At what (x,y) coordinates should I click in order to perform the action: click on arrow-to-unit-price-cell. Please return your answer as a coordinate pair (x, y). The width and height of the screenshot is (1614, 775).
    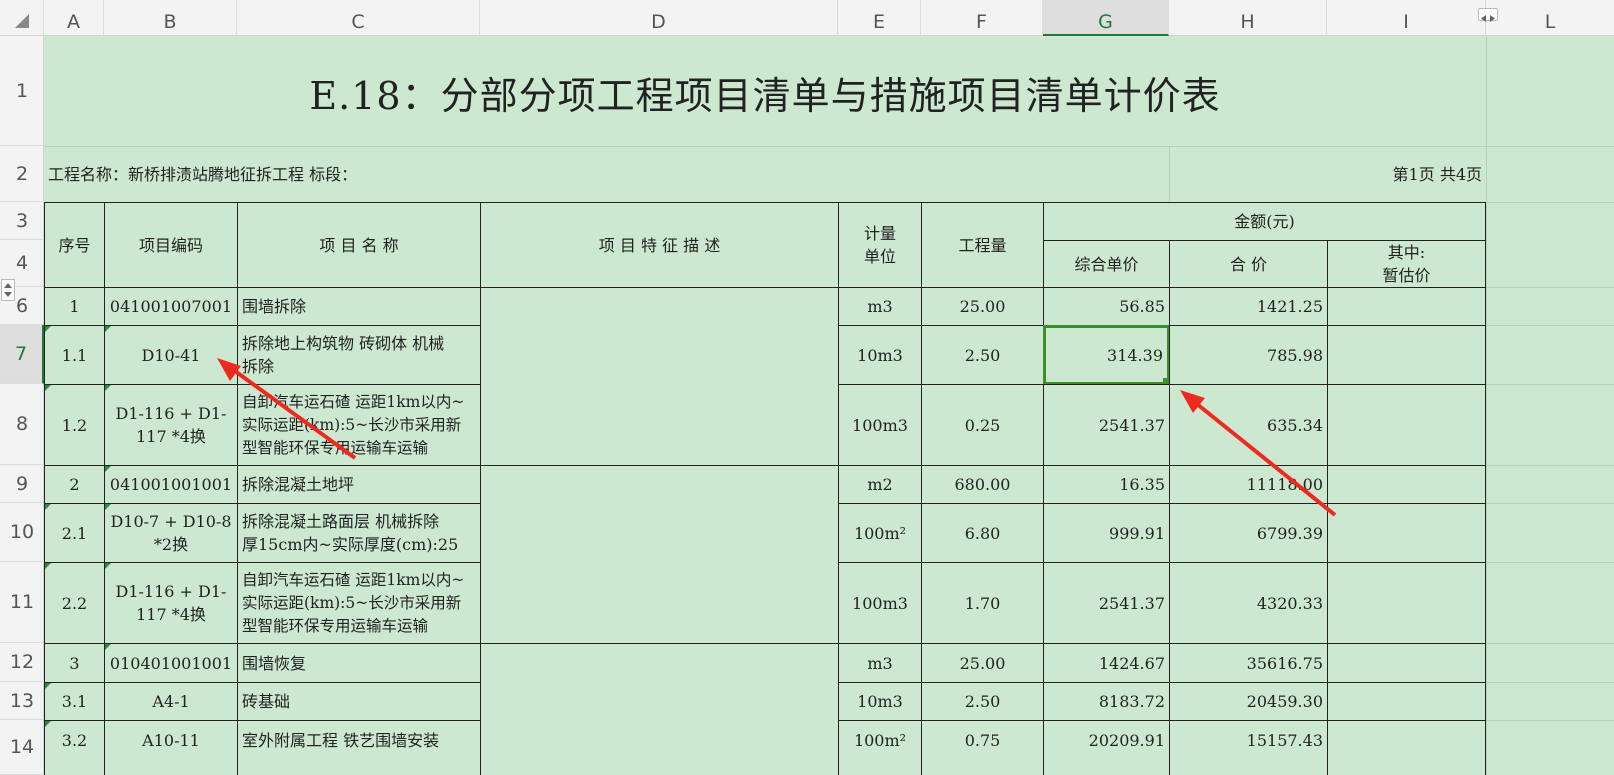
    Looking at the image, I should click on (1258, 453).